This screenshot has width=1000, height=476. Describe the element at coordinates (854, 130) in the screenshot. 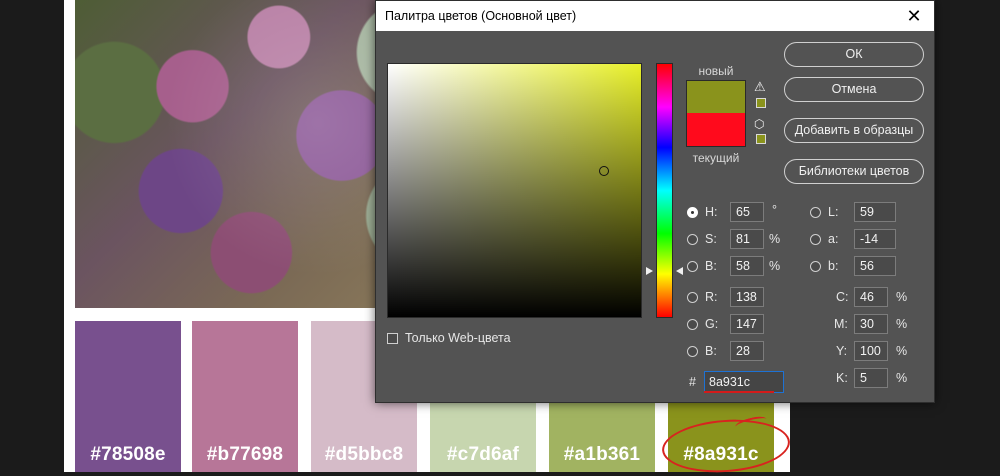

I see `add-to-swatches-button: Добавить в образцы` at that location.